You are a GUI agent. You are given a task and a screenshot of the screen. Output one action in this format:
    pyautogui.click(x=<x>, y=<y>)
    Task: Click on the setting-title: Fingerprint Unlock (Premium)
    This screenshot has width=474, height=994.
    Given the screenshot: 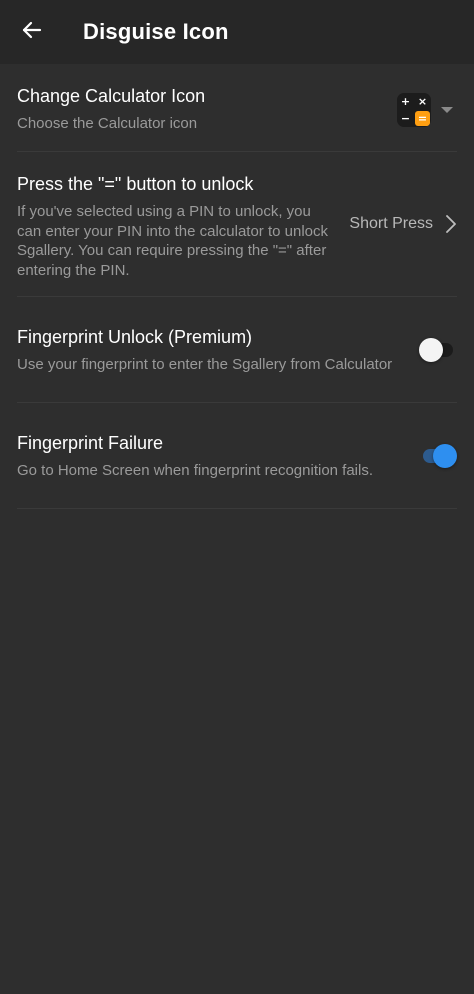 What is the action you would take?
    pyautogui.click(x=135, y=336)
    